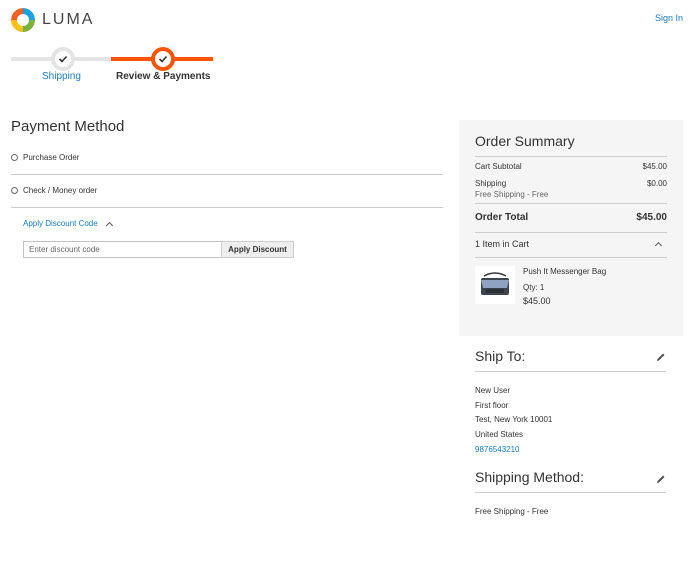 Image resolution: width=693 pixels, height=571 pixels. What do you see at coordinates (51, 157) in the screenshot?
I see `payment-option-label: Purchase Order` at bounding box center [51, 157].